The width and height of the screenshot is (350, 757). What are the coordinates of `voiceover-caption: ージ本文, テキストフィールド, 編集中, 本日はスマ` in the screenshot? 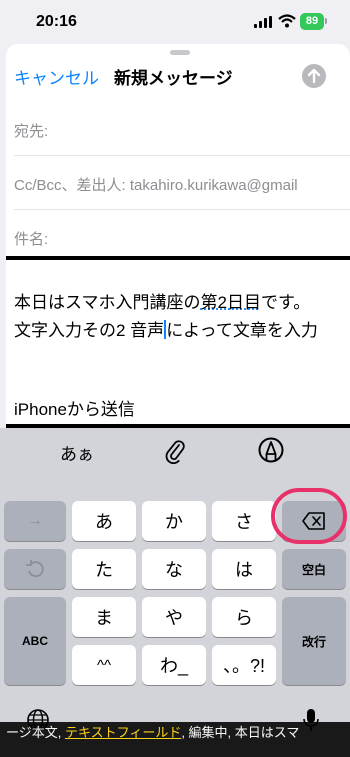 It's located at (175, 739).